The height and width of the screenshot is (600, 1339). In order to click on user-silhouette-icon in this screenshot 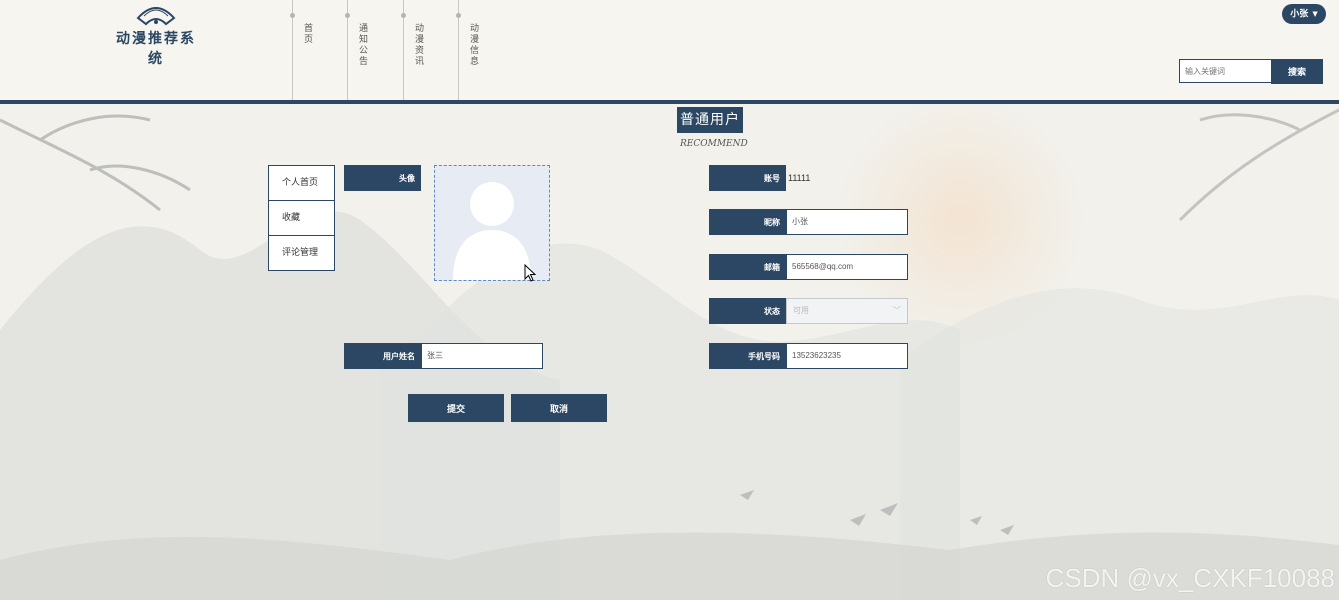, I will do `click(492, 231)`.